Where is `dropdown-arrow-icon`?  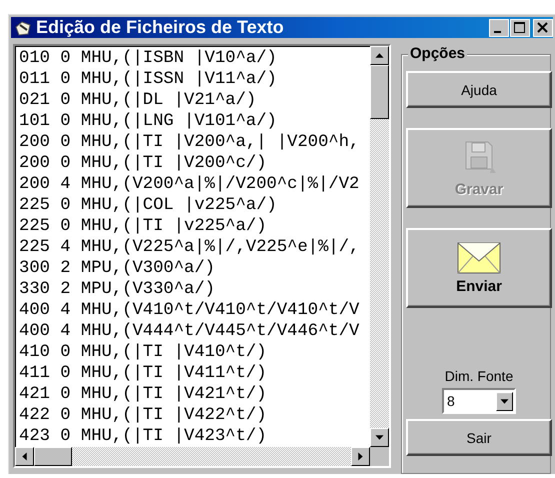 dropdown-arrow-icon is located at coordinates (504, 401).